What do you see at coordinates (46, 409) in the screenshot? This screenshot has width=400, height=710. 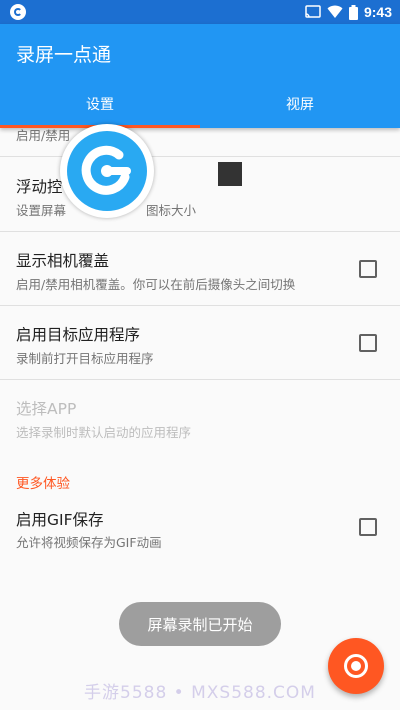 I see `pref-choose-title: 选择APP` at bounding box center [46, 409].